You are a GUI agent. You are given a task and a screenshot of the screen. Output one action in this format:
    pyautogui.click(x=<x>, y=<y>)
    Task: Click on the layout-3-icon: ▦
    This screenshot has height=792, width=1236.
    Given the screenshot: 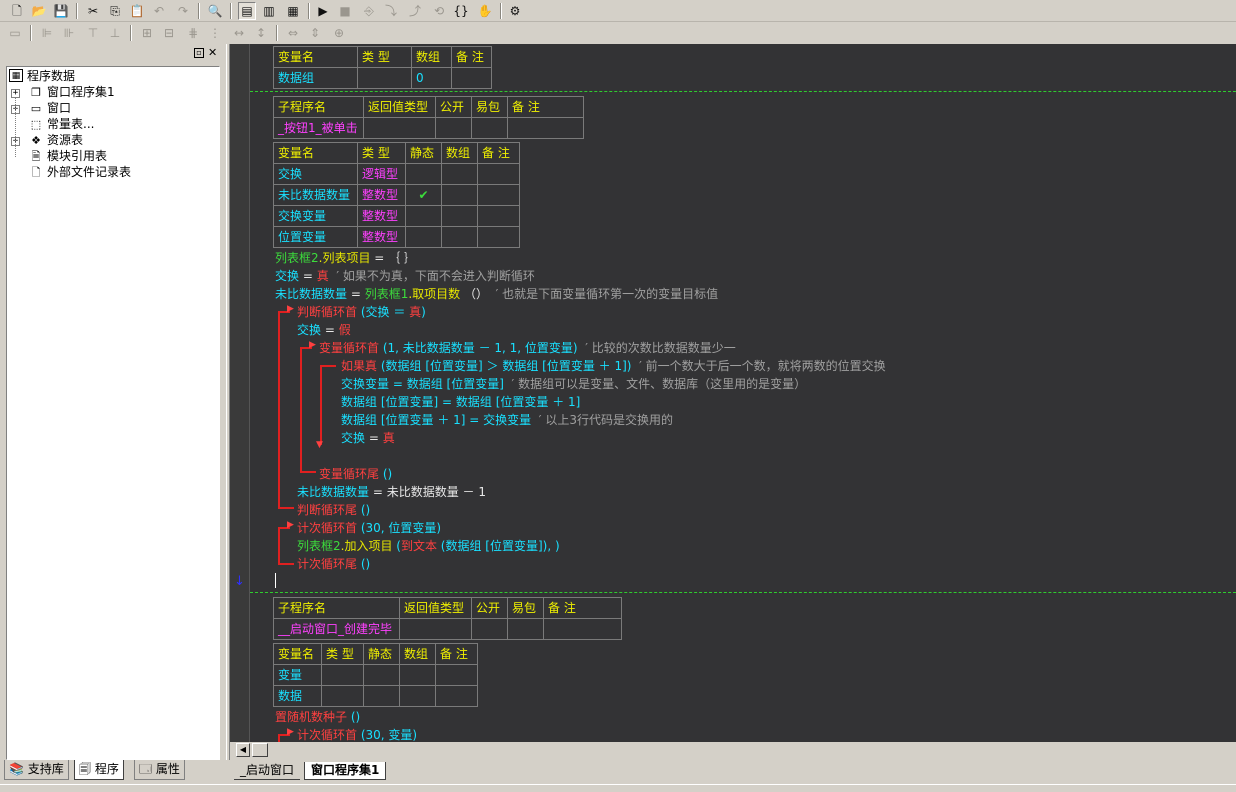 What is the action you would take?
    pyautogui.click(x=293, y=11)
    